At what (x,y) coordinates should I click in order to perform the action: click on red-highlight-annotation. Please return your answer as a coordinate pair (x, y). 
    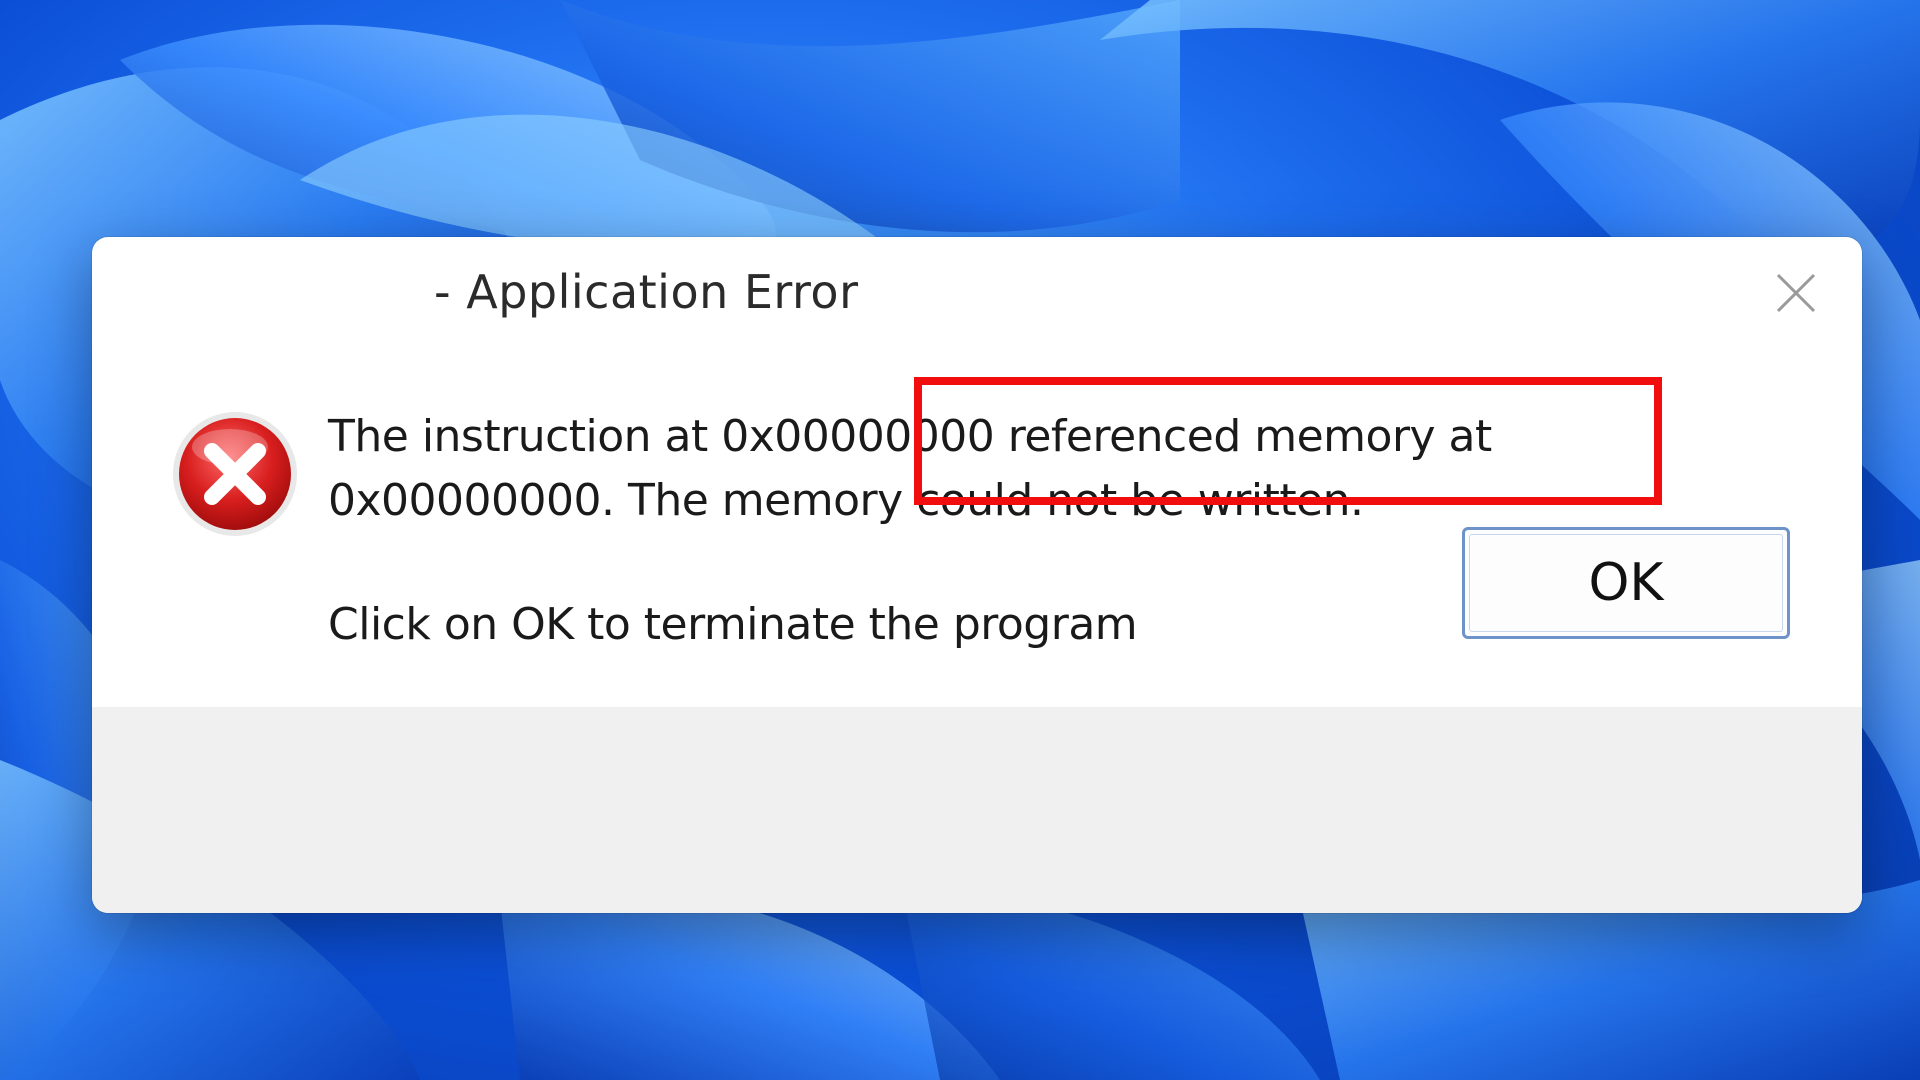
    Looking at the image, I should click on (1288, 441).